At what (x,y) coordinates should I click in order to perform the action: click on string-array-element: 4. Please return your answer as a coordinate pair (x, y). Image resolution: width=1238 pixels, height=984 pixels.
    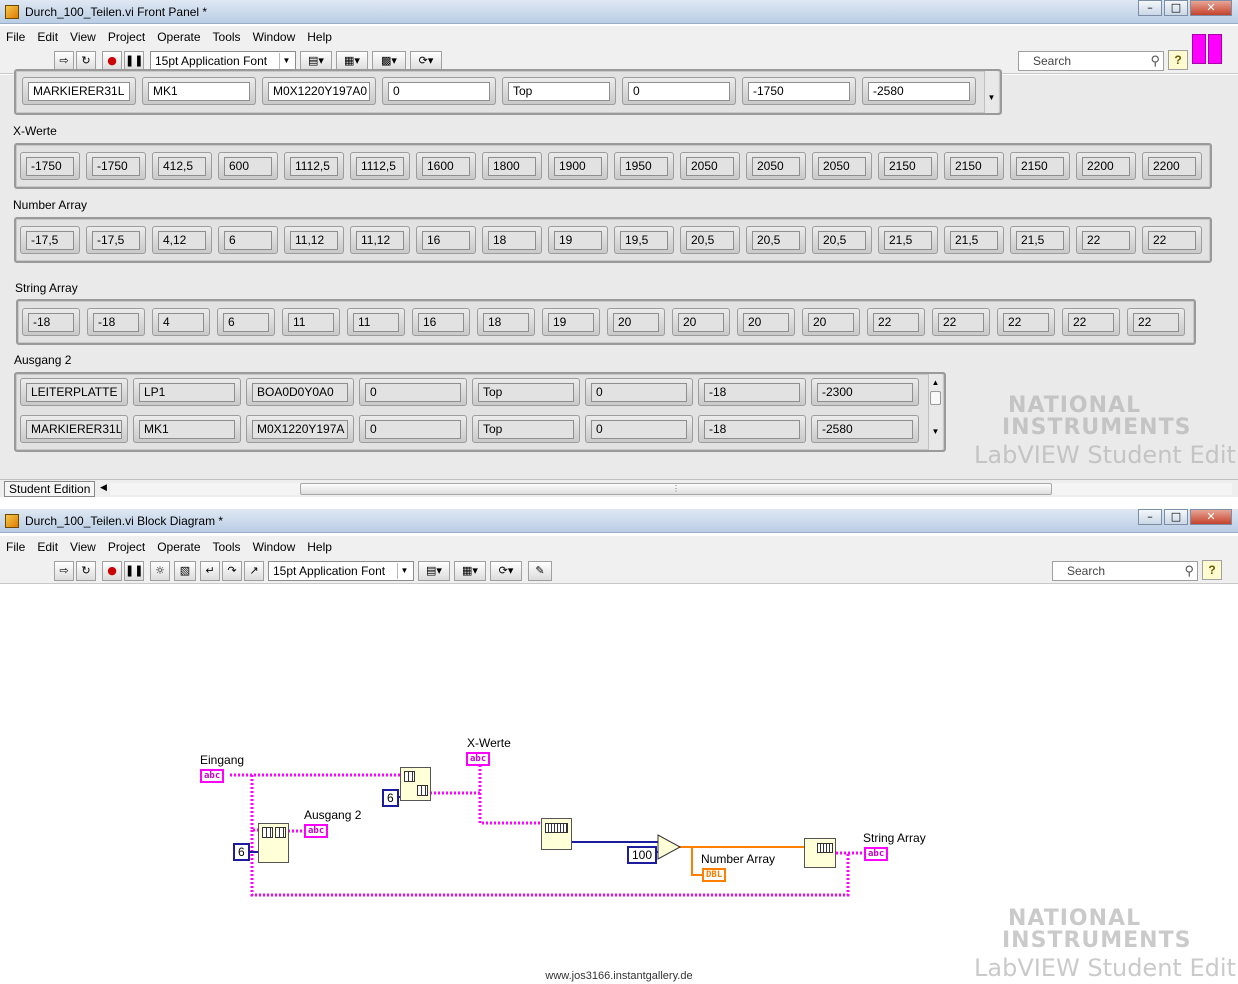
    Looking at the image, I should click on (181, 322).